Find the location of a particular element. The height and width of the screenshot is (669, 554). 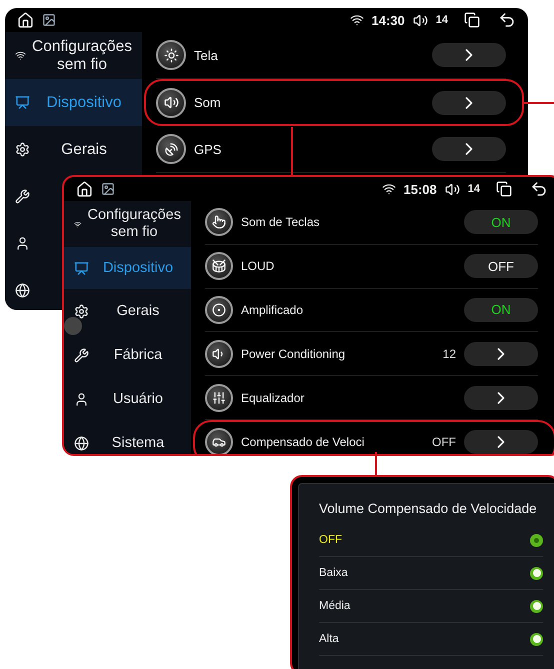

setting-label: GPS is located at coordinates (208, 149).